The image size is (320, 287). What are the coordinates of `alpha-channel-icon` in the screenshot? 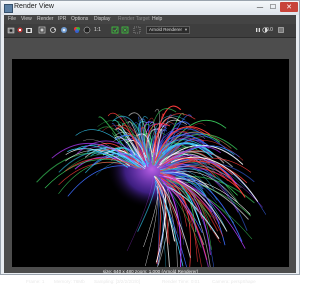 It's located at (87, 30).